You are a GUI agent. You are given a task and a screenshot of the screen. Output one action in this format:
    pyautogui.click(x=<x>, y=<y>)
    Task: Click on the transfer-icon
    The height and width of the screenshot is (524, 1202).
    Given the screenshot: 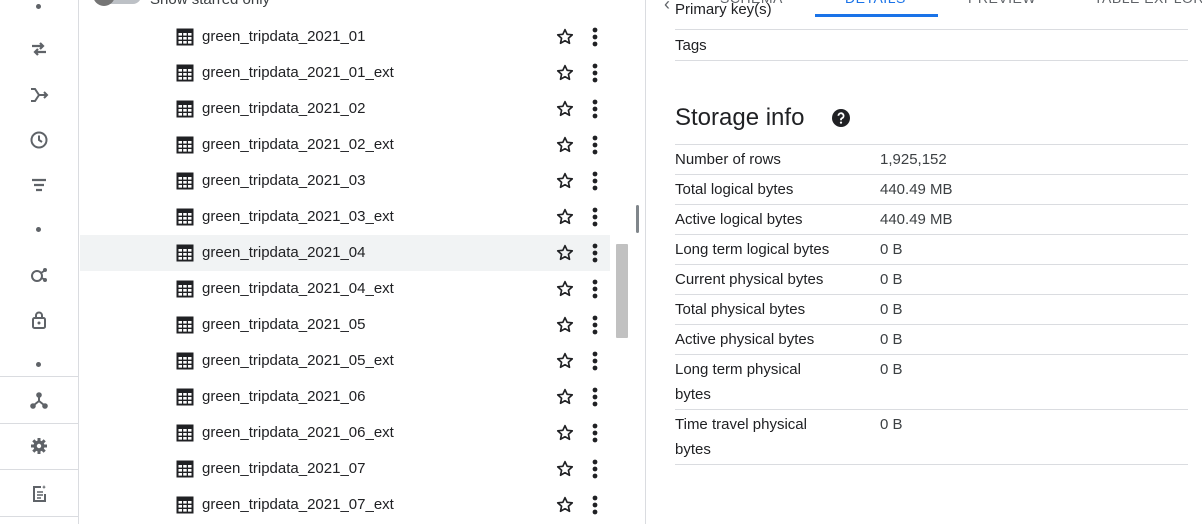 What is the action you would take?
    pyautogui.click(x=39, y=49)
    